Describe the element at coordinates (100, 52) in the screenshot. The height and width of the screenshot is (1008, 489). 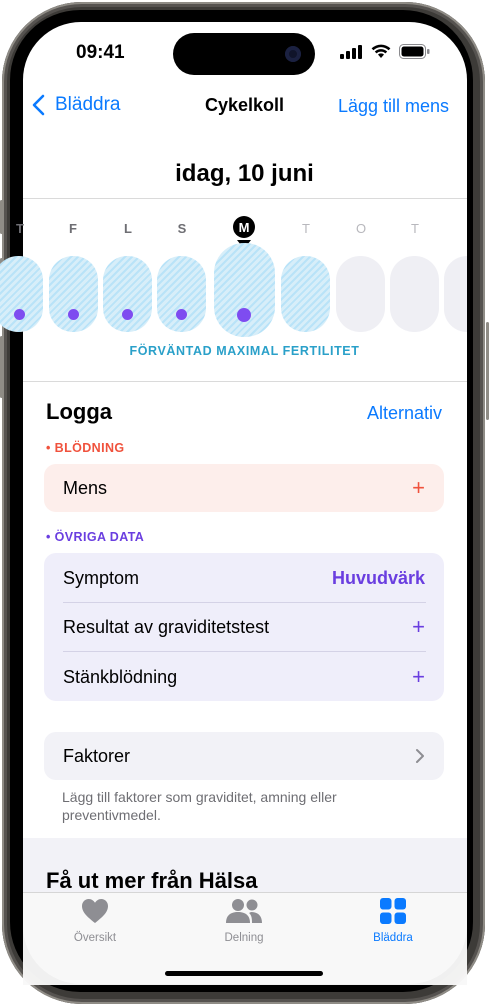
I see `status-time: 09:41` at that location.